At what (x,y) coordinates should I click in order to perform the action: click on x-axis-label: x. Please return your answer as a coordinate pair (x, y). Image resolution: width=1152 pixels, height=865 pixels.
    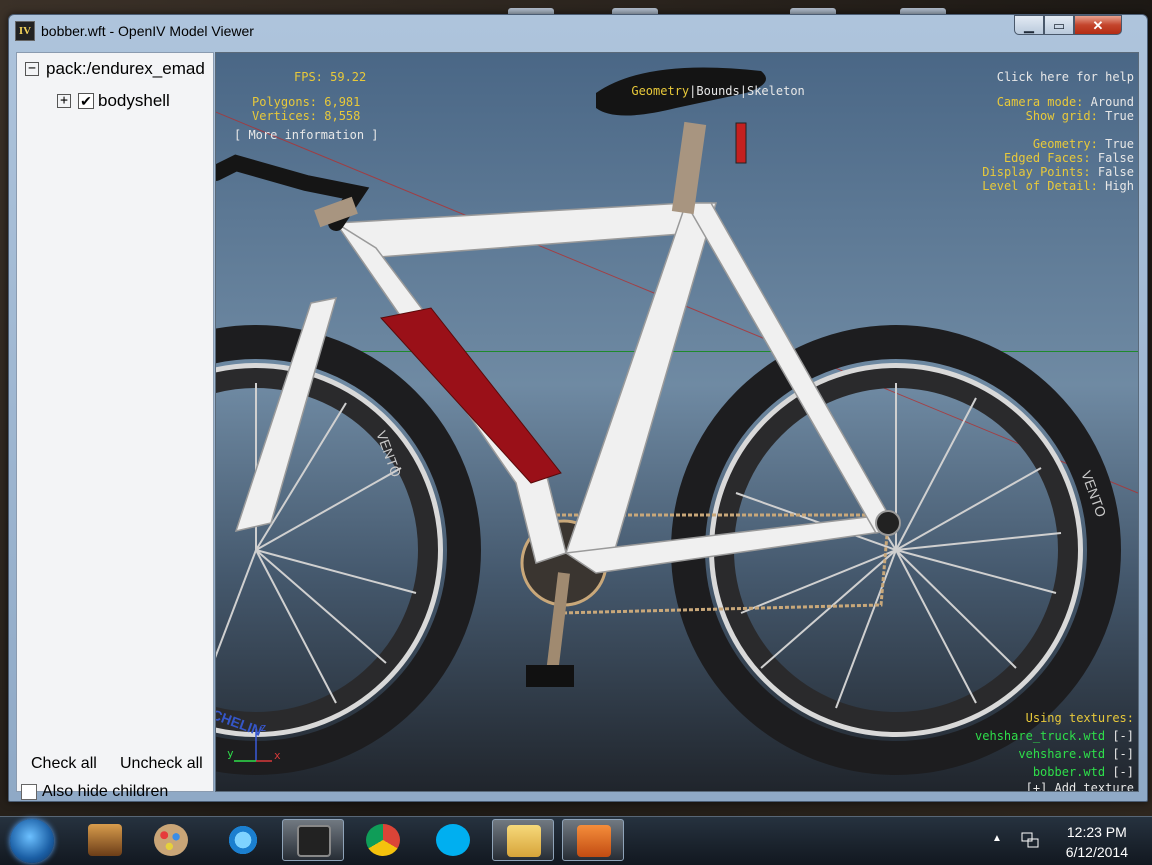
    Looking at the image, I should click on (277, 755).